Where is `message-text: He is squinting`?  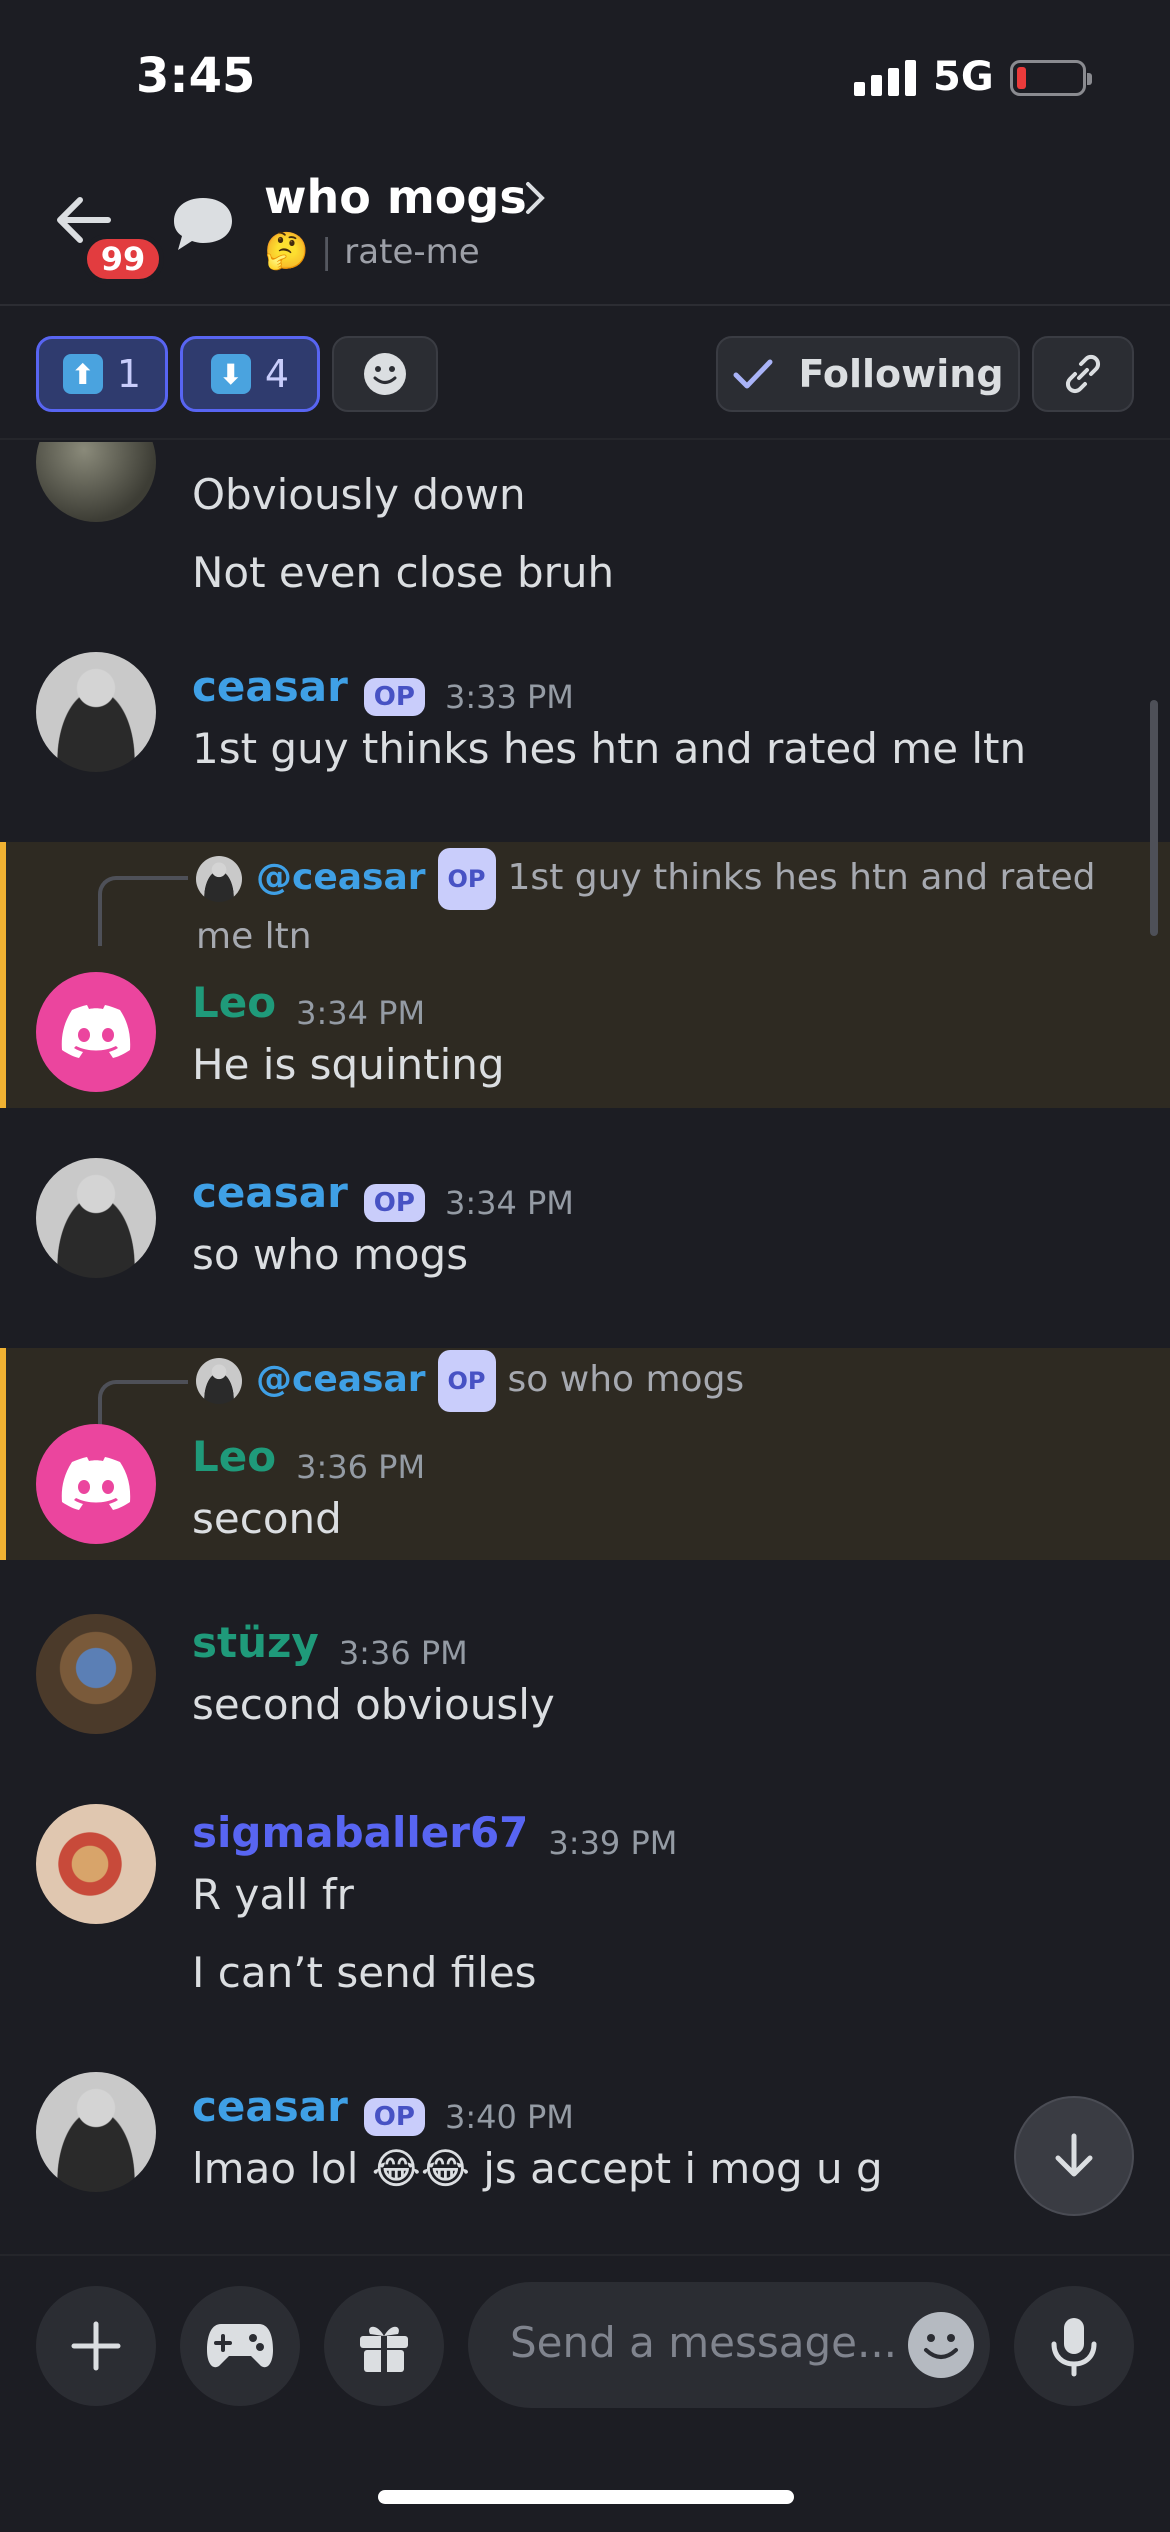
message-text: He is squinting is located at coordinates (348, 1064).